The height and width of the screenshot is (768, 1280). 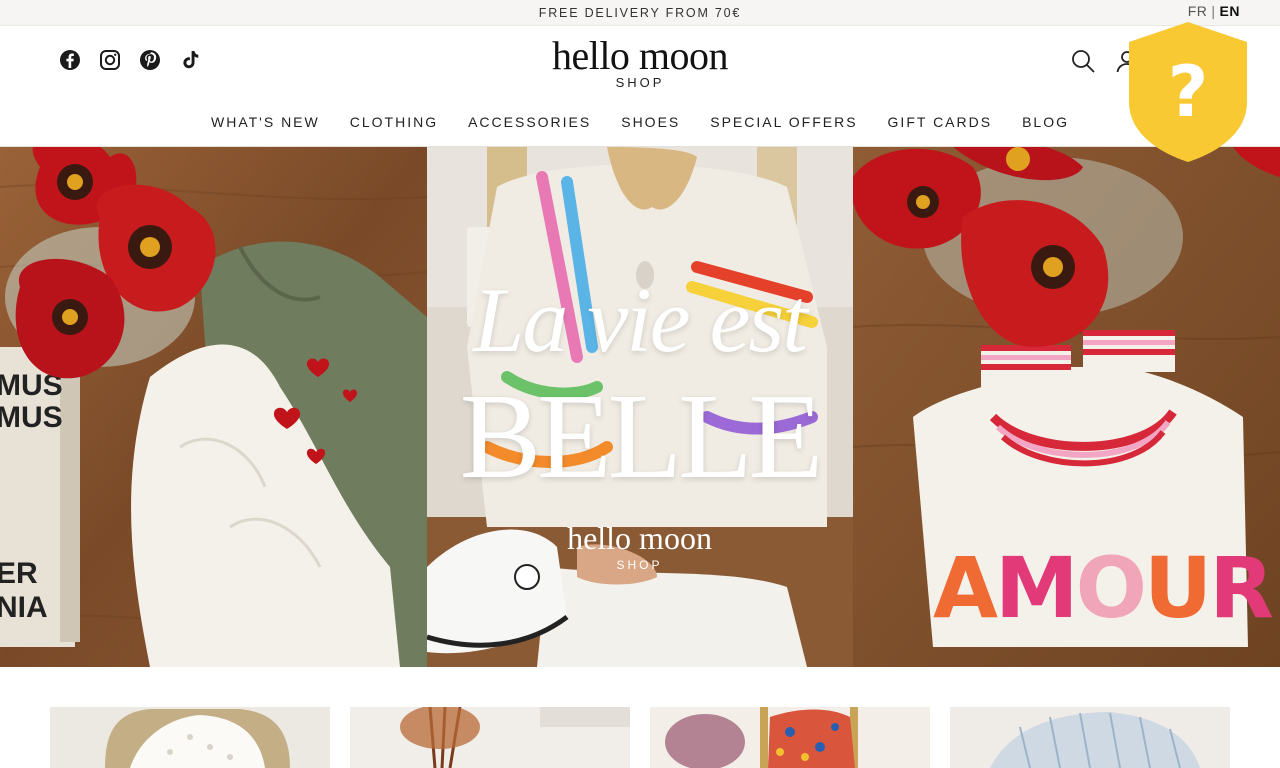 I want to click on language-en: EN, so click(x=1230, y=11).